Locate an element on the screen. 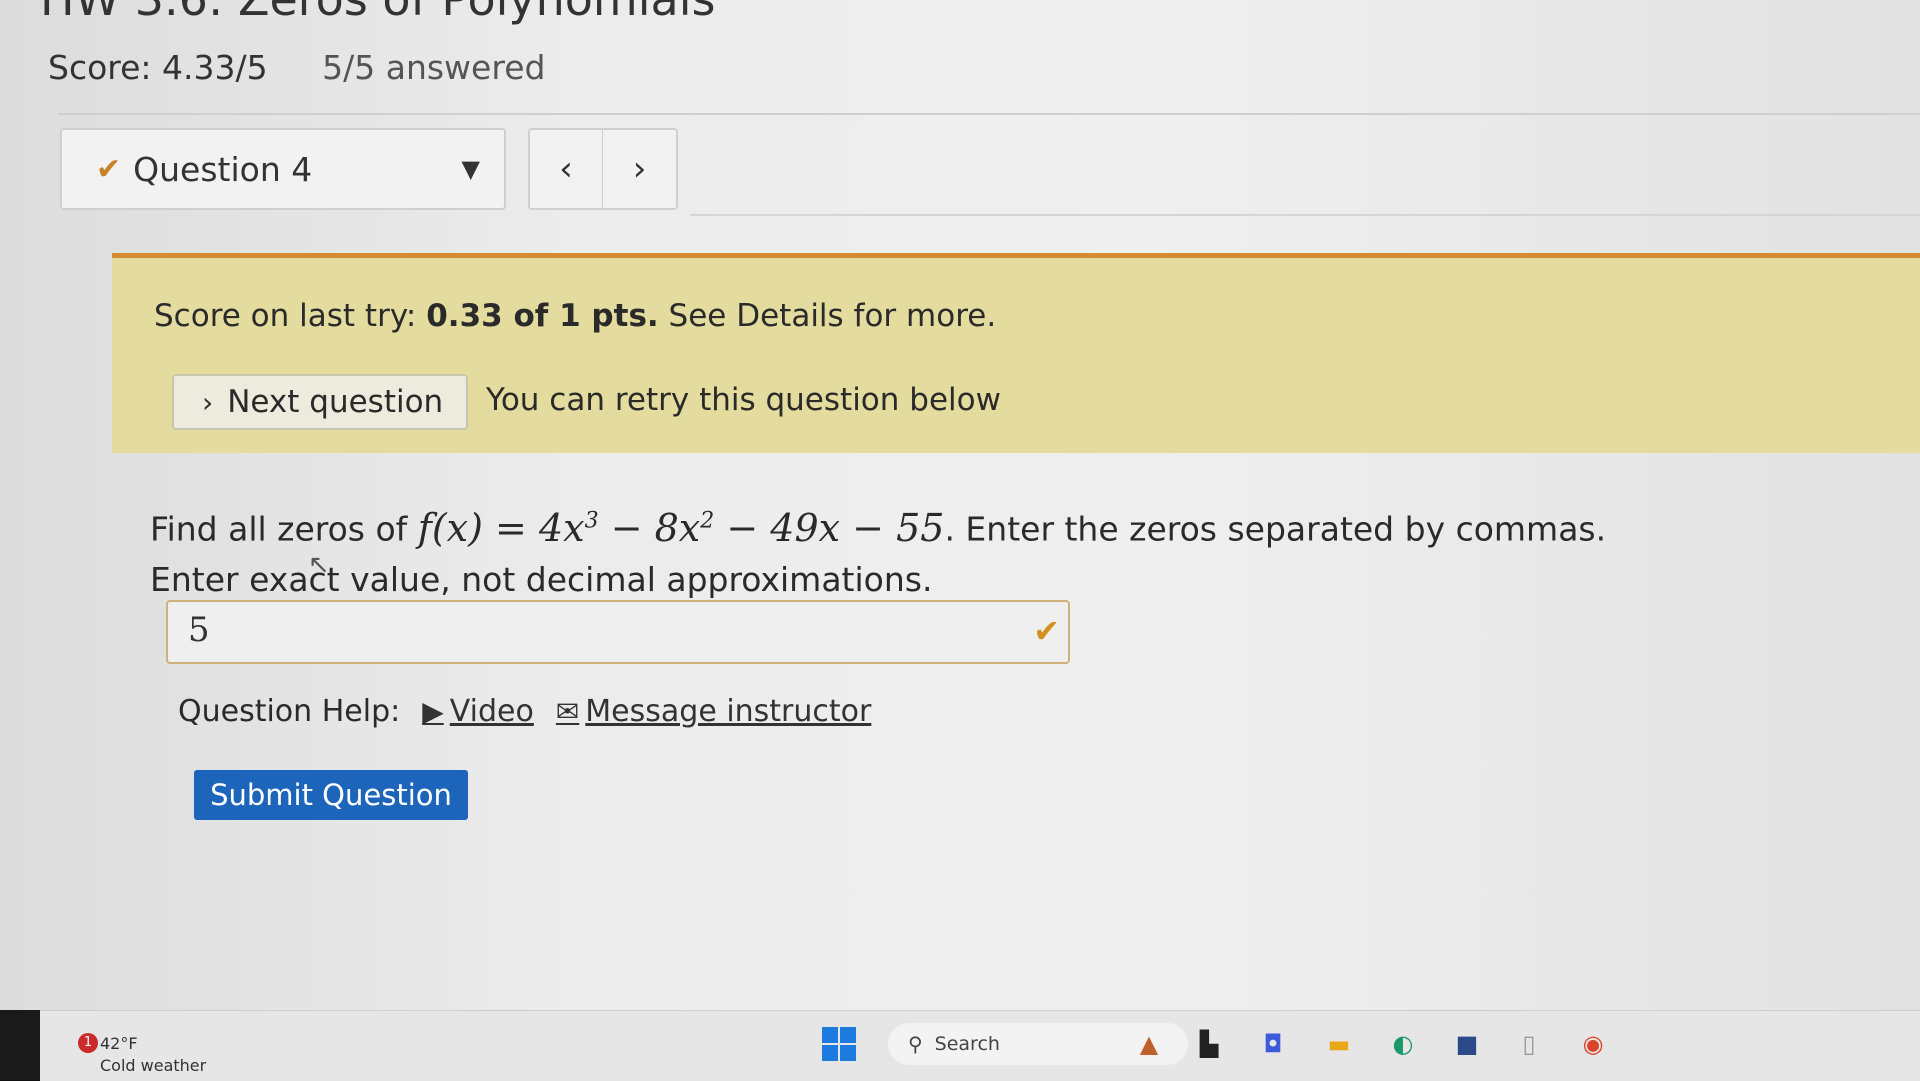 This screenshot has height=1081, width=1920. chevron-left-icon: ‹ is located at coordinates (566, 169).